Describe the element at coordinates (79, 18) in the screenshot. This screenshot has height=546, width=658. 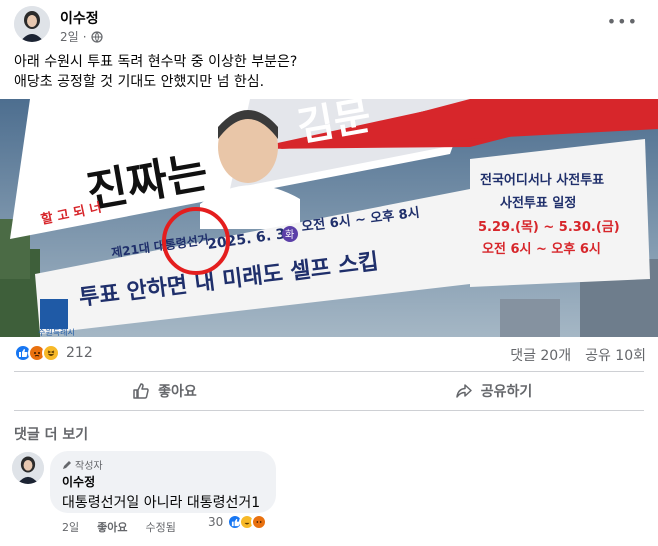
I see `author-name: 이수정` at that location.